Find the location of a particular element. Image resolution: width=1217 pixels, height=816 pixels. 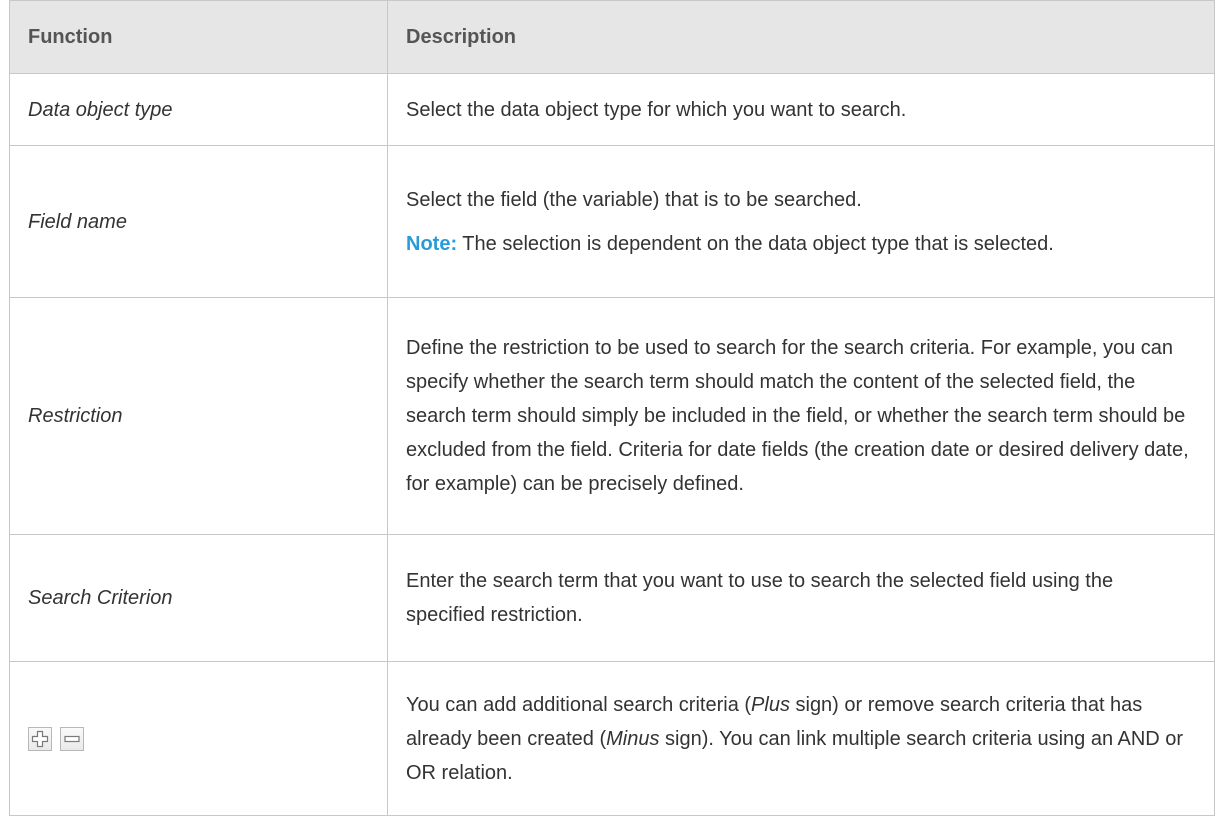

description-text: You can add additional search criteria ( is located at coordinates (579, 704).